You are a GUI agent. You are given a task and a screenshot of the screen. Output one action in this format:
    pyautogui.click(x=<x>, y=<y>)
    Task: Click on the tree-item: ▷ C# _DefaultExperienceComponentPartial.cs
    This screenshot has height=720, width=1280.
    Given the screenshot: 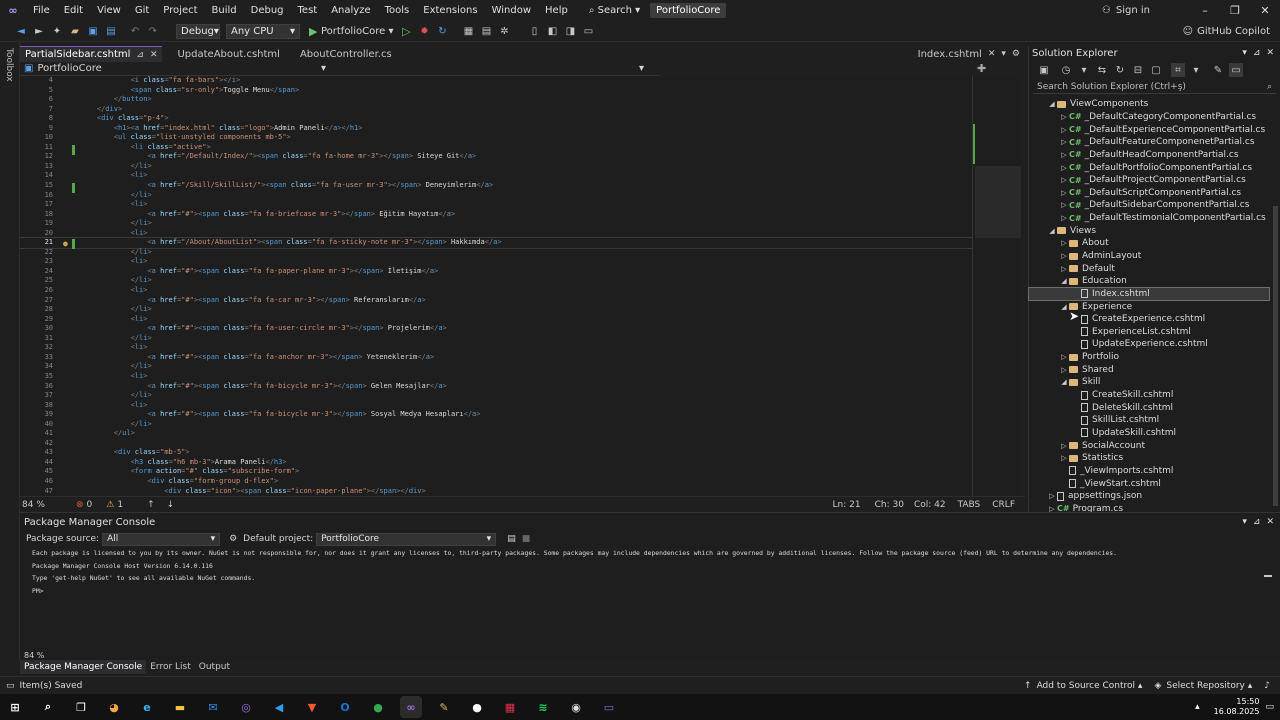 What is the action you would take?
    pyautogui.click(x=1149, y=129)
    